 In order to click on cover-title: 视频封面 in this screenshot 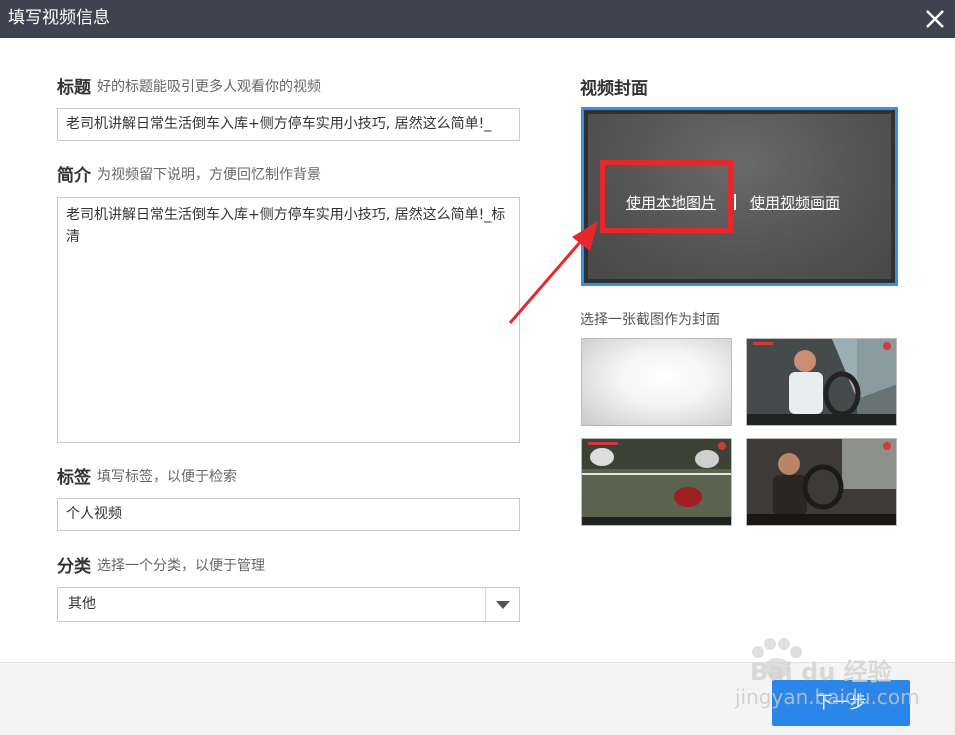, I will do `click(614, 89)`.